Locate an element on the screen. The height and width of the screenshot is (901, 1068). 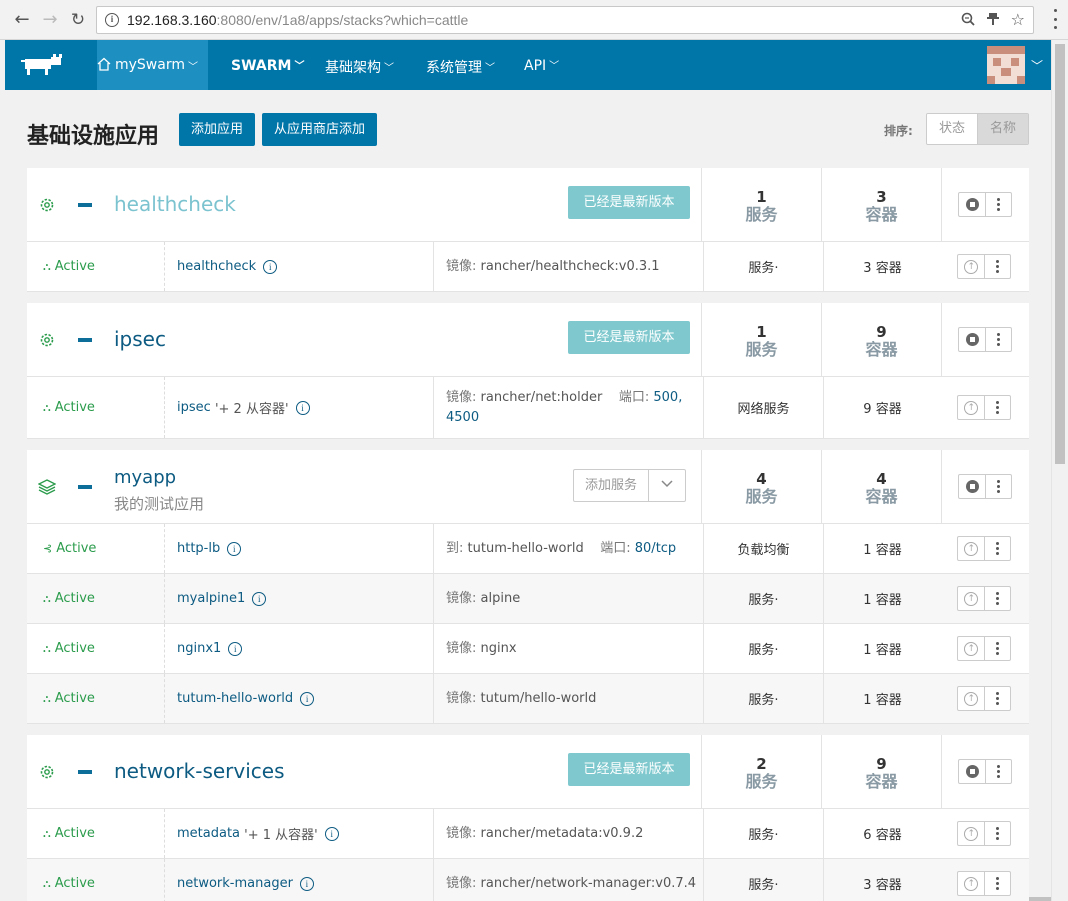
service-name-link: healthcheck i is located at coordinates (299, 266).